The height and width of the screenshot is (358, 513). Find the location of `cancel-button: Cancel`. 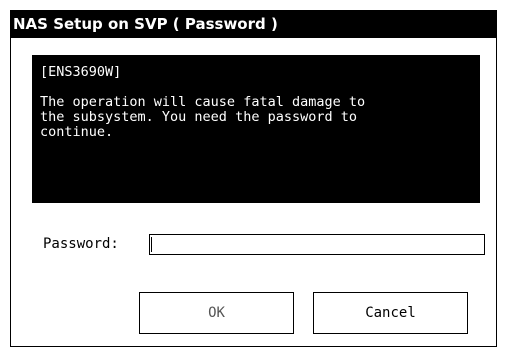

cancel-button: Cancel is located at coordinates (390, 313).